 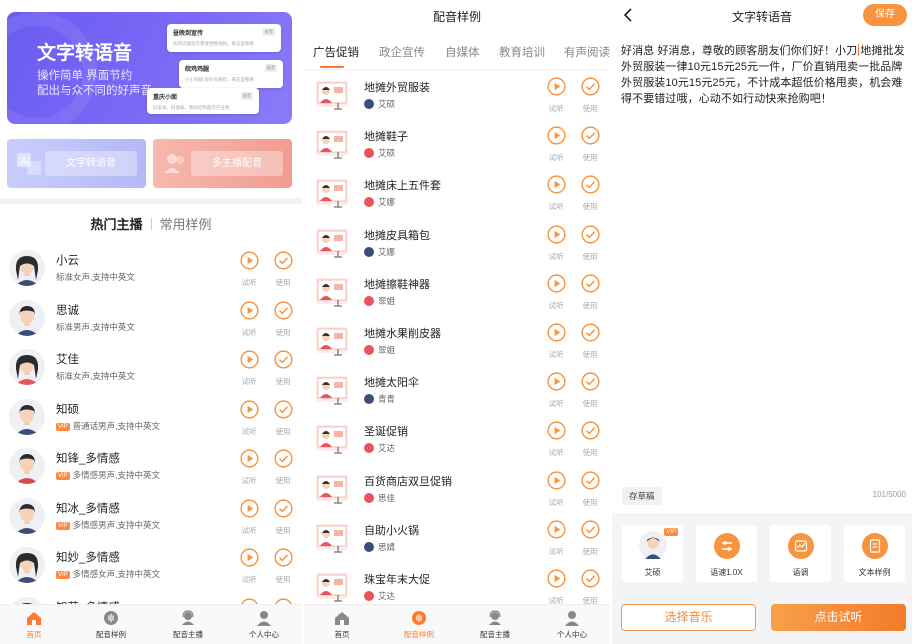 I want to click on anchor-row: 知妙_多情感 VIP 多情感女声,支持中英文 试听 使用, so click(x=151, y=566).